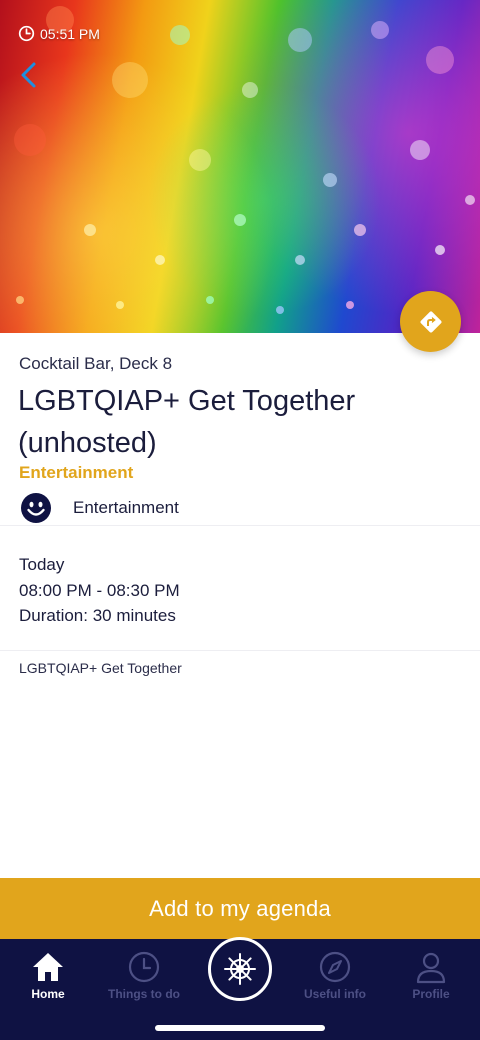 The height and width of the screenshot is (1040, 480). I want to click on bottom-tab-bar: Home Things to do Useful info Profile, so click(240, 988).